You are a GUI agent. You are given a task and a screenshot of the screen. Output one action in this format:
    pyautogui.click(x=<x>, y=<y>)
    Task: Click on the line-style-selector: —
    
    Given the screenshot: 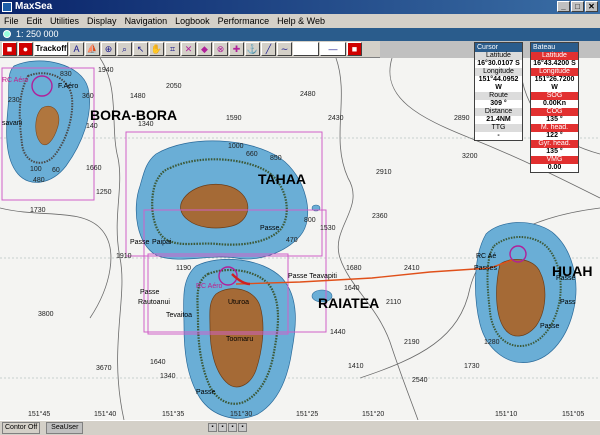 What is the action you would take?
    pyautogui.click(x=333, y=49)
    